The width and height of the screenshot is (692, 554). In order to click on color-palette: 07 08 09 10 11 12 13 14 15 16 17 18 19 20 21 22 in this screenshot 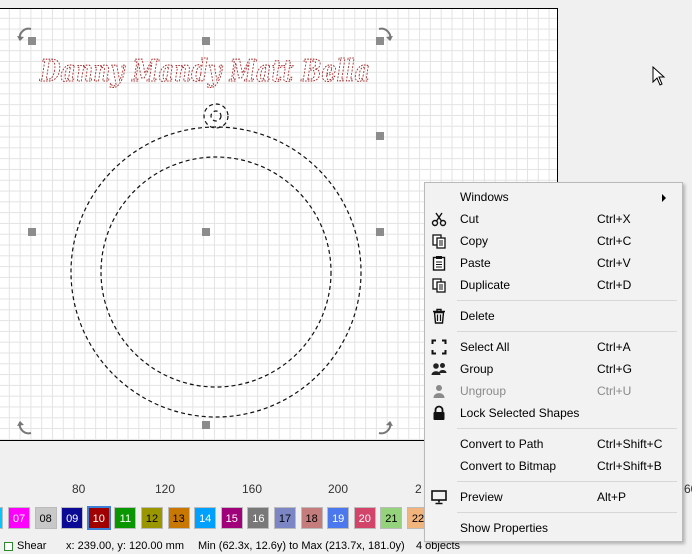, I will do `click(215, 518)`.